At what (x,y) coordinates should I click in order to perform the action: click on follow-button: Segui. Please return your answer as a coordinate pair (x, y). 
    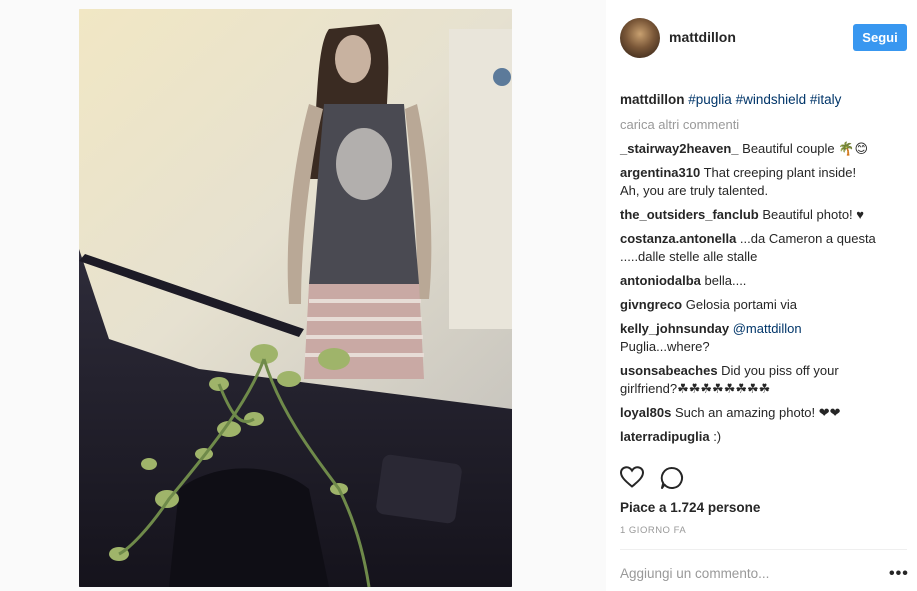
    Looking at the image, I should click on (880, 37).